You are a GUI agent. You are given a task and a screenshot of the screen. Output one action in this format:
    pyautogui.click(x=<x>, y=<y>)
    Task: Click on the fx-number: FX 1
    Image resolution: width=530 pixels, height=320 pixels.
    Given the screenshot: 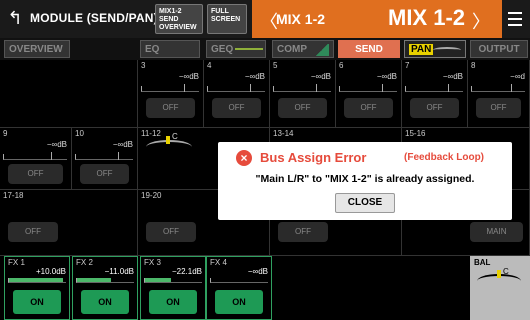 What is the action you would take?
    pyautogui.click(x=16, y=262)
    